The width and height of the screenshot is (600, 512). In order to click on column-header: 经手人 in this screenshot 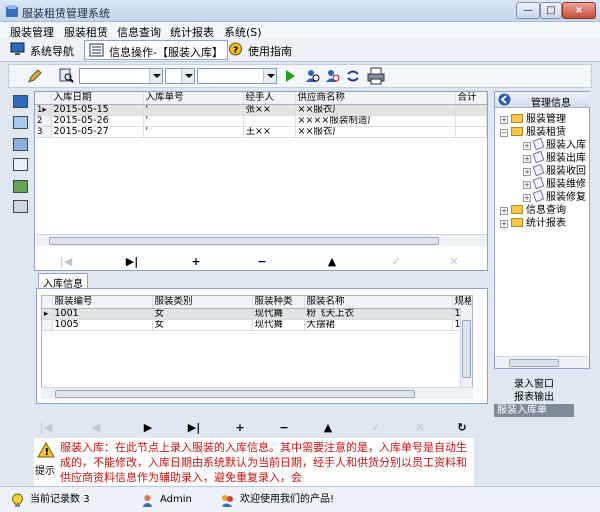, I will do `click(269, 98)`.